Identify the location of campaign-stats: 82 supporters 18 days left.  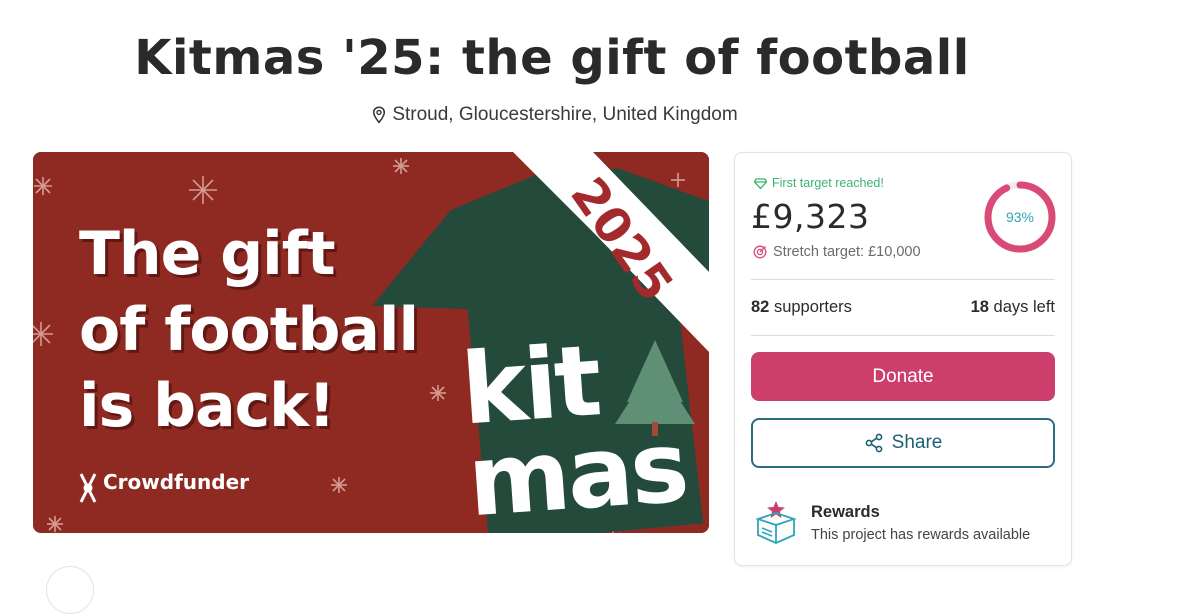
(903, 307).